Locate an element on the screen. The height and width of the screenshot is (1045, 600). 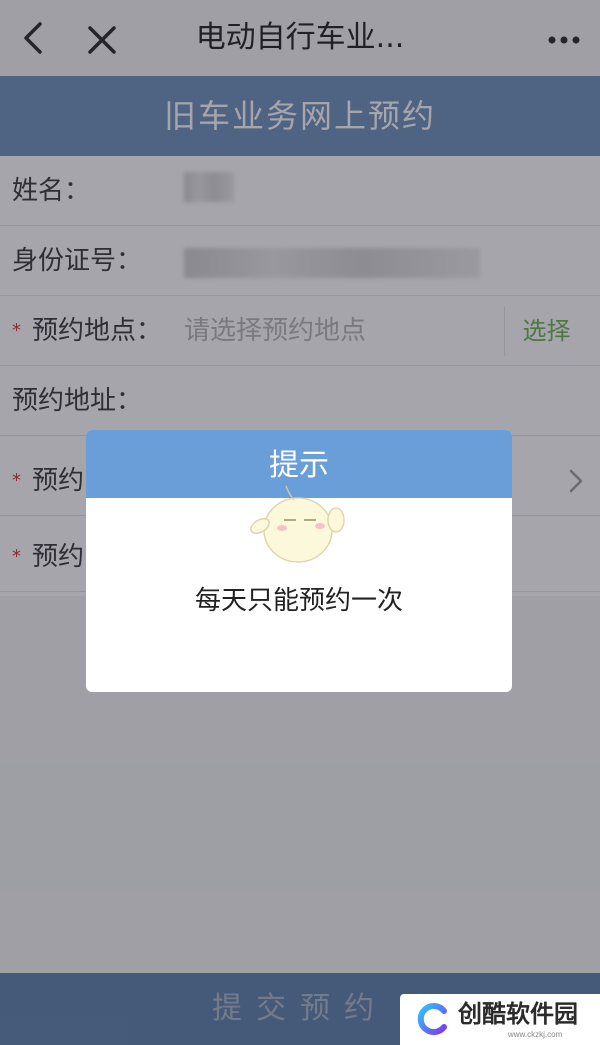
dialog-message: 每天只能预约一次 is located at coordinates (298, 601).